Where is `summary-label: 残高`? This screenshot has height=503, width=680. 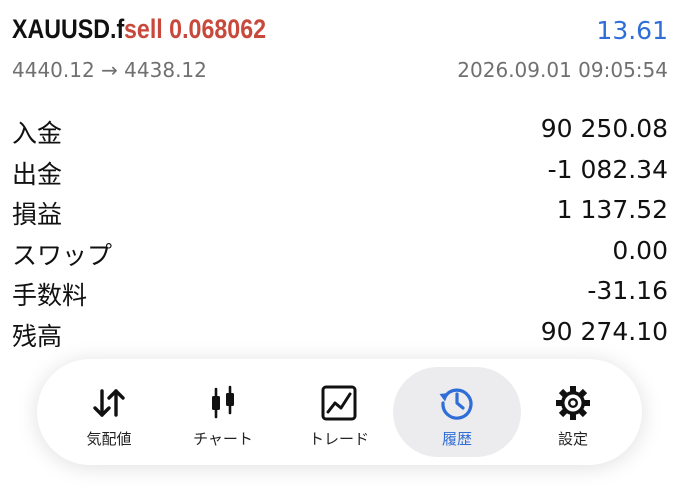
summary-label: 残高 is located at coordinates (37, 336).